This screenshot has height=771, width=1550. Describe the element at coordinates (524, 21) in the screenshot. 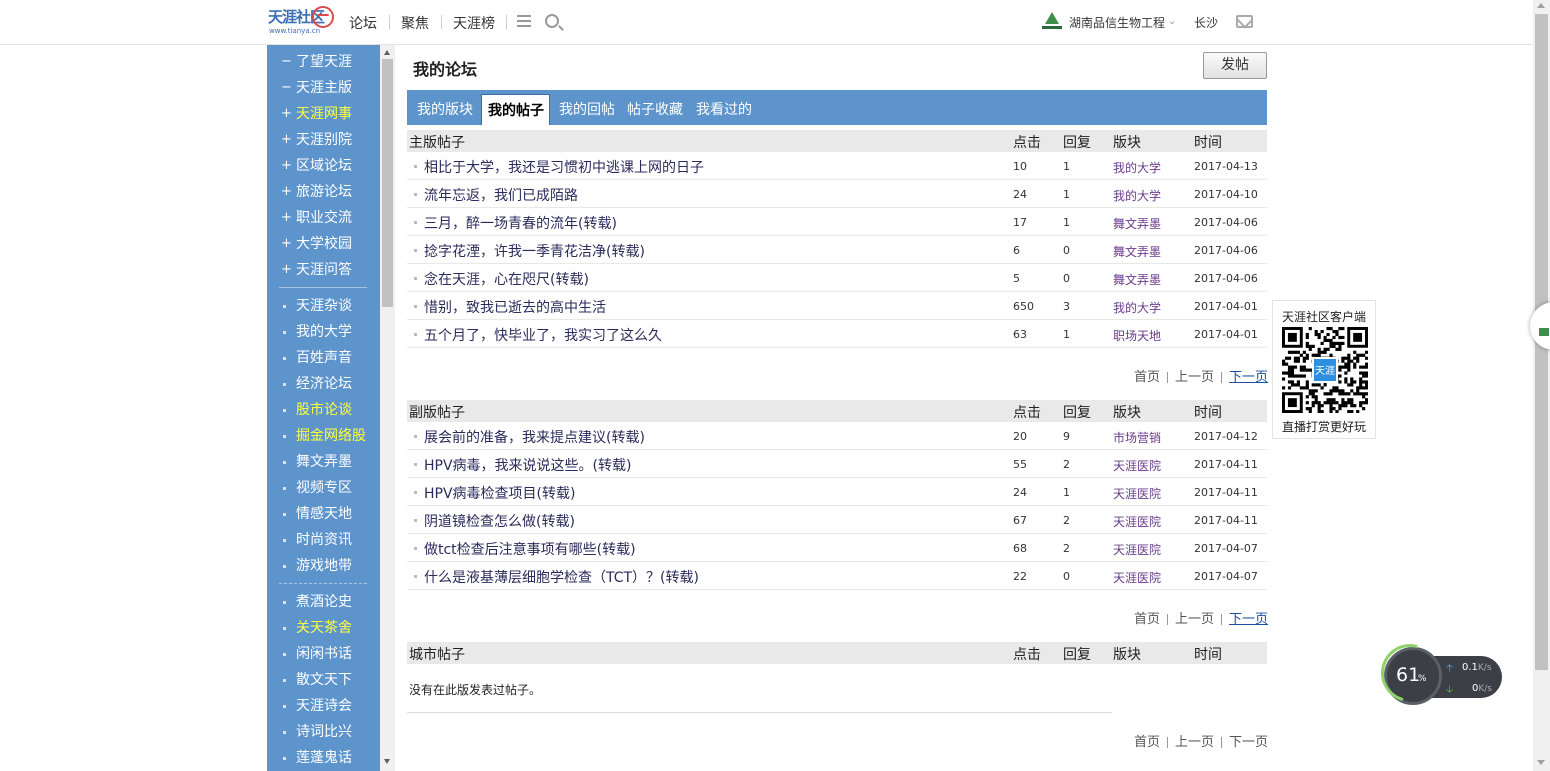

I see `menu-icon` at that location.